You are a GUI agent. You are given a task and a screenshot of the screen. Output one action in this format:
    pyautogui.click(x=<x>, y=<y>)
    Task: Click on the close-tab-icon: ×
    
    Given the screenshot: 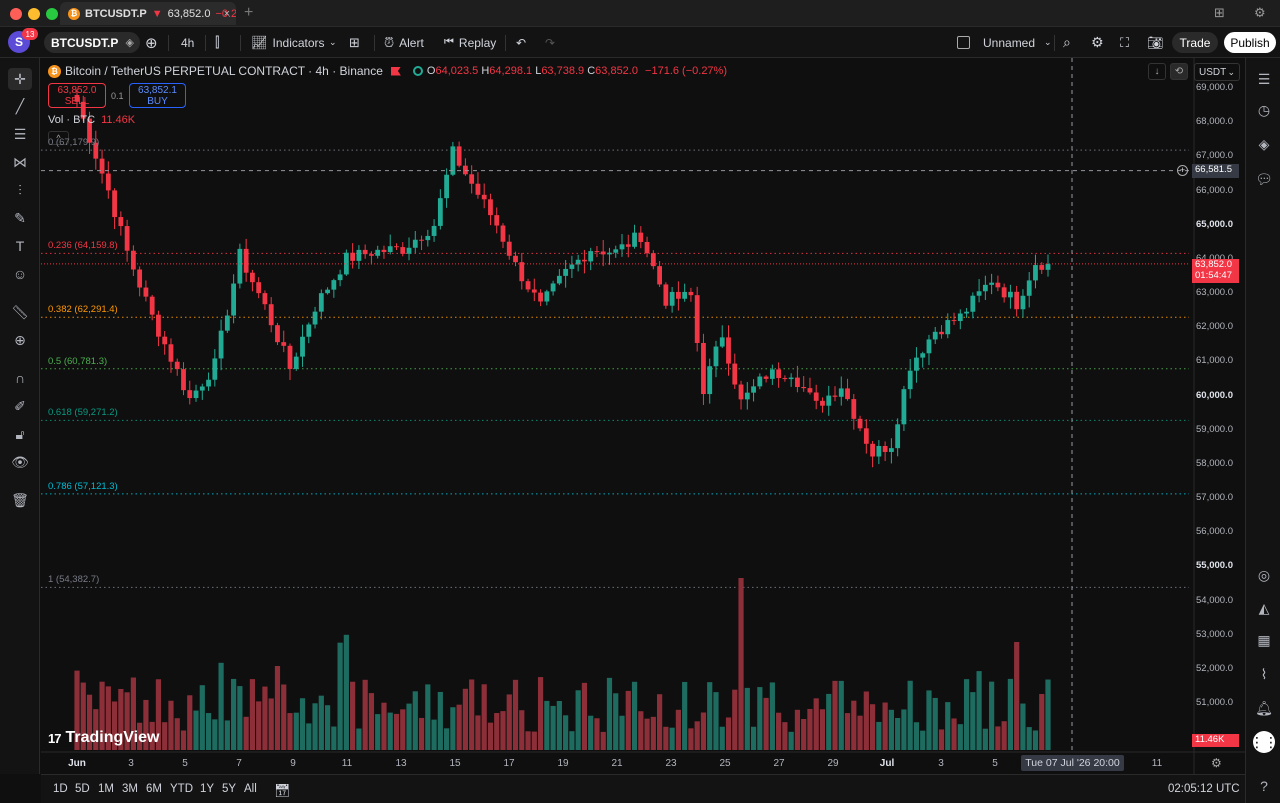 What is the action you would take?
    pyautogui.click(x=227, y=14)
    